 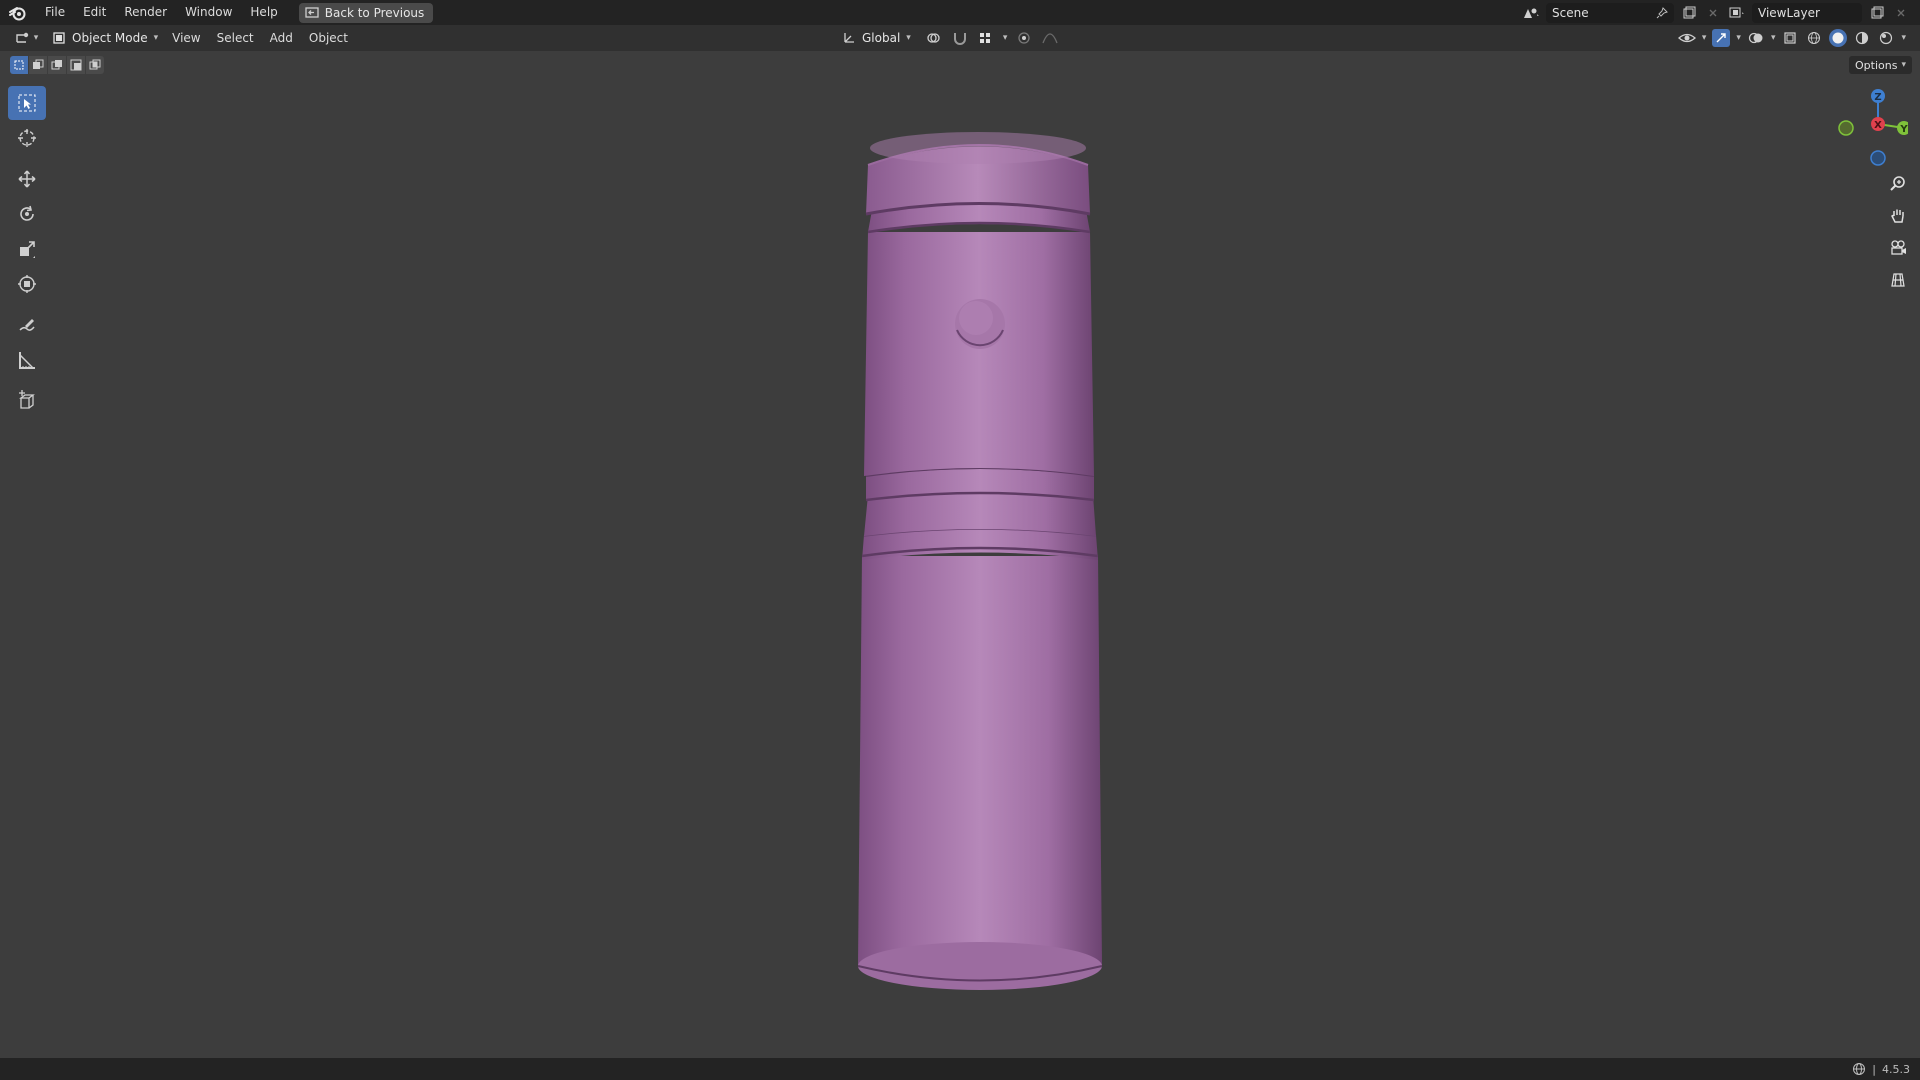 What do you see at coordinates (1737, 13) in the screenshot?
I see `viewlayer-browser-icon` at bounding box center [1737, 13].